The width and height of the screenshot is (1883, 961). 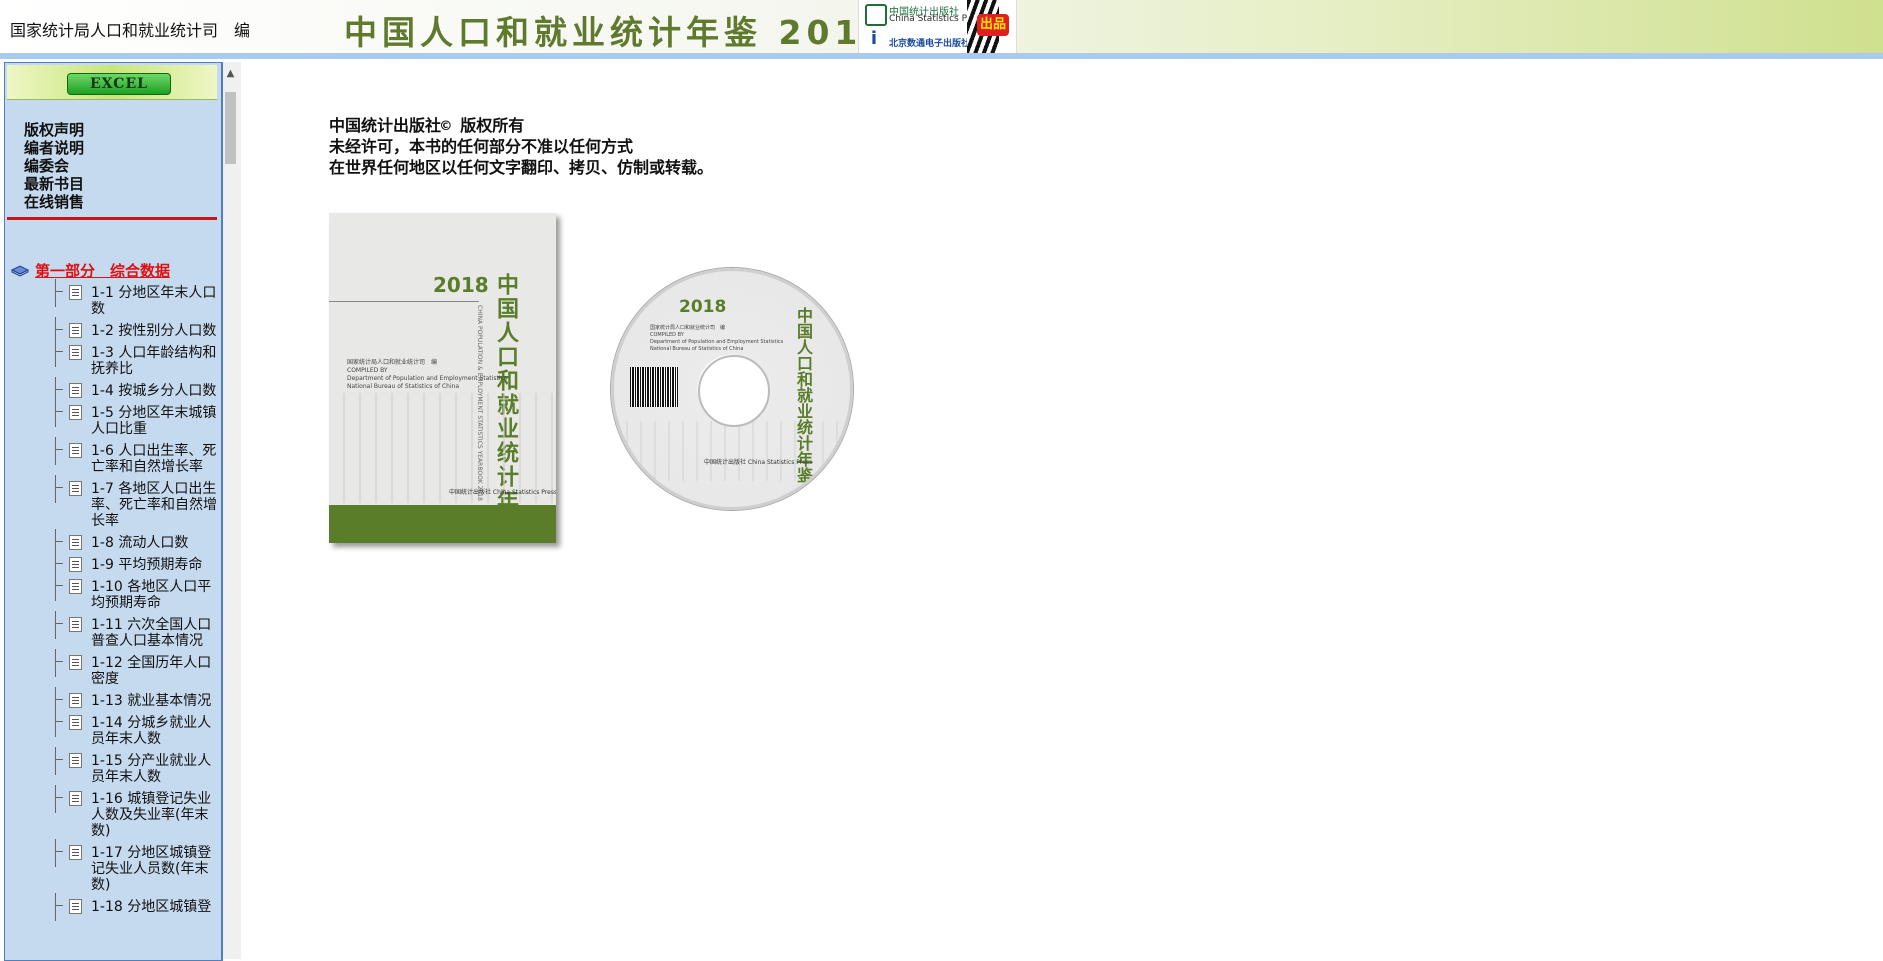 I want to click on toc-item-label: 1-15 分产业就业人员年末人数, so click(x=156, y=769).